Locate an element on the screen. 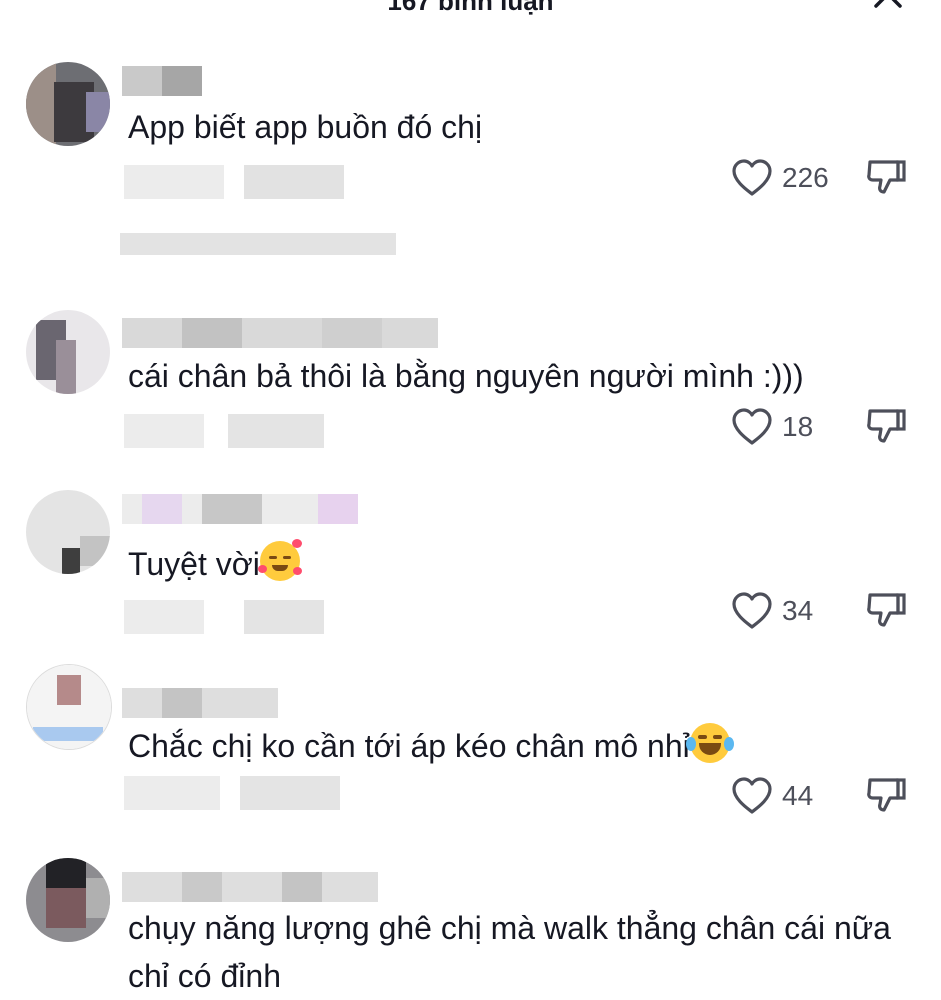 The height and width of the screenshot is (1000, 941). view-replies-blurred is located at coordinates (258, 244).